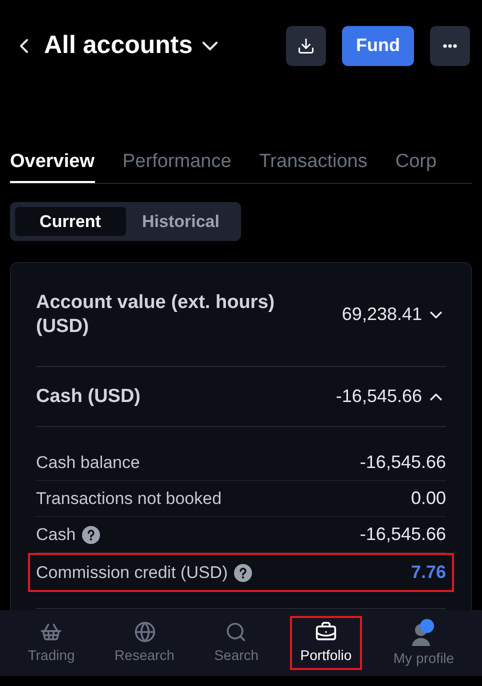  Describe the element at coordinates (132, 573) in the screenshot. I see `row-label: Commission credit (USD)` at that location.